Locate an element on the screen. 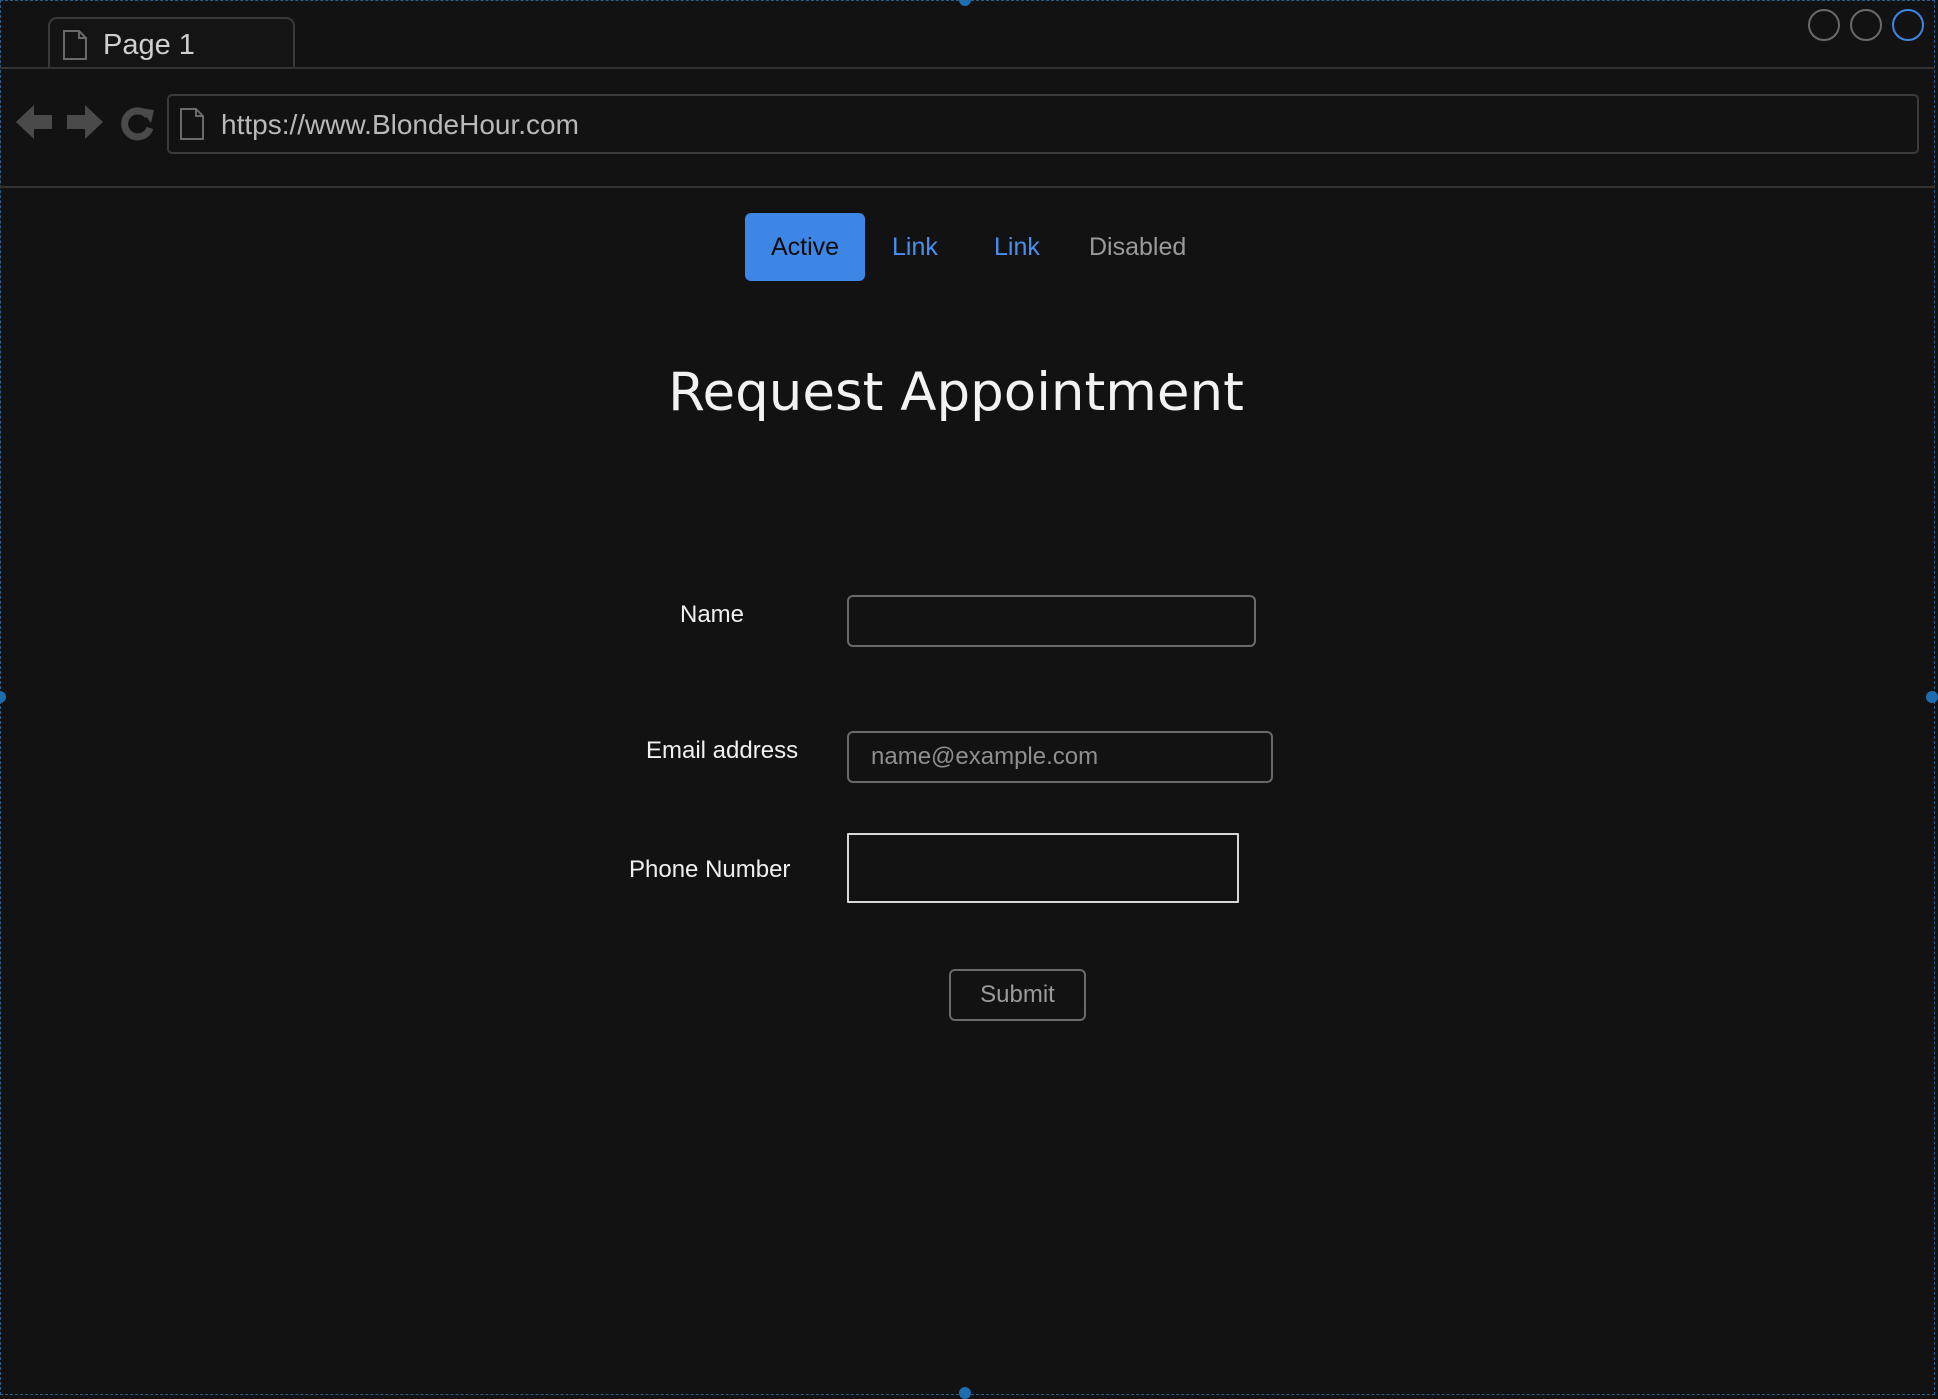 The image size is (1938, 1399). forward-arrow-icon is located at coordinates (85, 124).